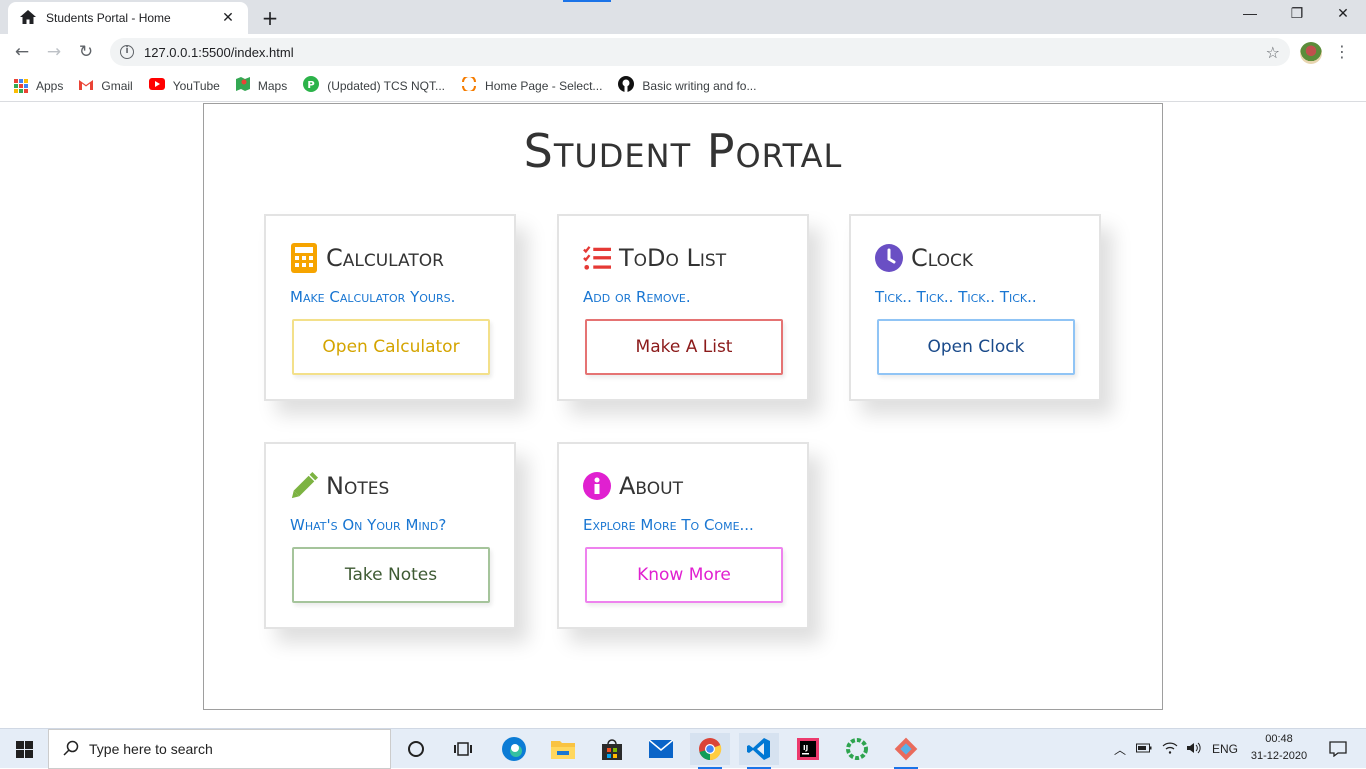 The width and height of the screenshot is (1366, 769). I want to click on app-ring-icon, so click(857, 749).